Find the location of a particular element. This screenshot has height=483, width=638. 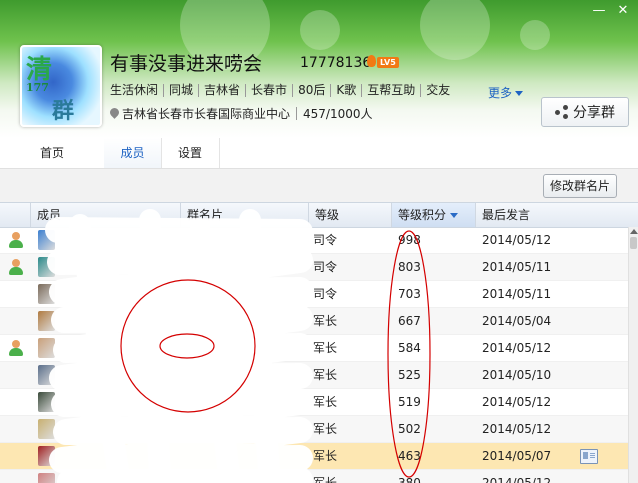

more-label: 更多 is located at coordinates (500, 93).